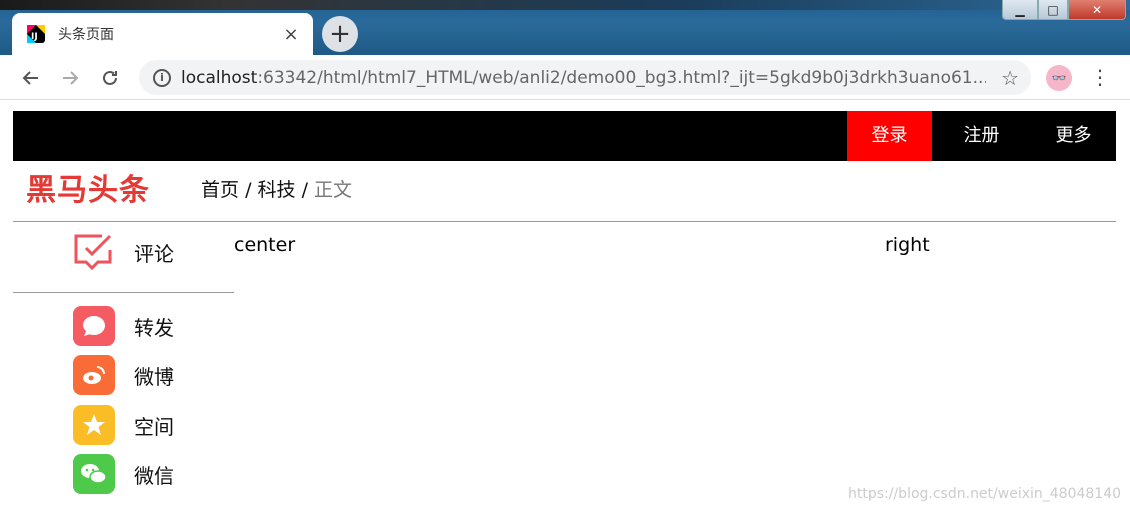 This screenshot has height=514, width=1130. What do you see at coordinates (154, 327) in the screenshot?
I see `share-label: 转发` at bounding box center [154, 327].